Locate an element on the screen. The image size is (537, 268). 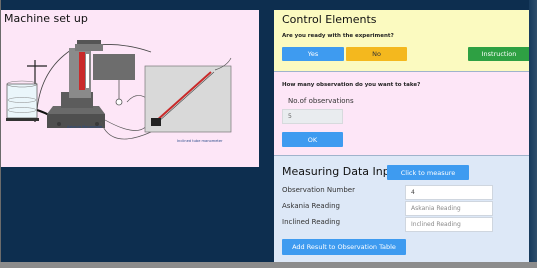
observations-count-input: 5 is located at coordinates (312, 116).